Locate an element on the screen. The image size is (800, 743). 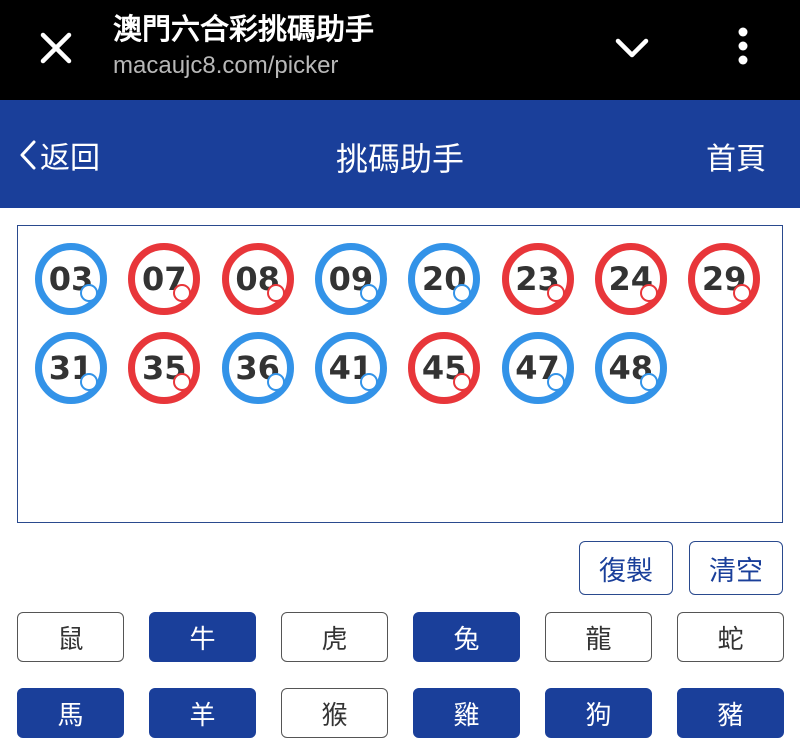
number-ball: 07 is located at coordinates (164, 279).